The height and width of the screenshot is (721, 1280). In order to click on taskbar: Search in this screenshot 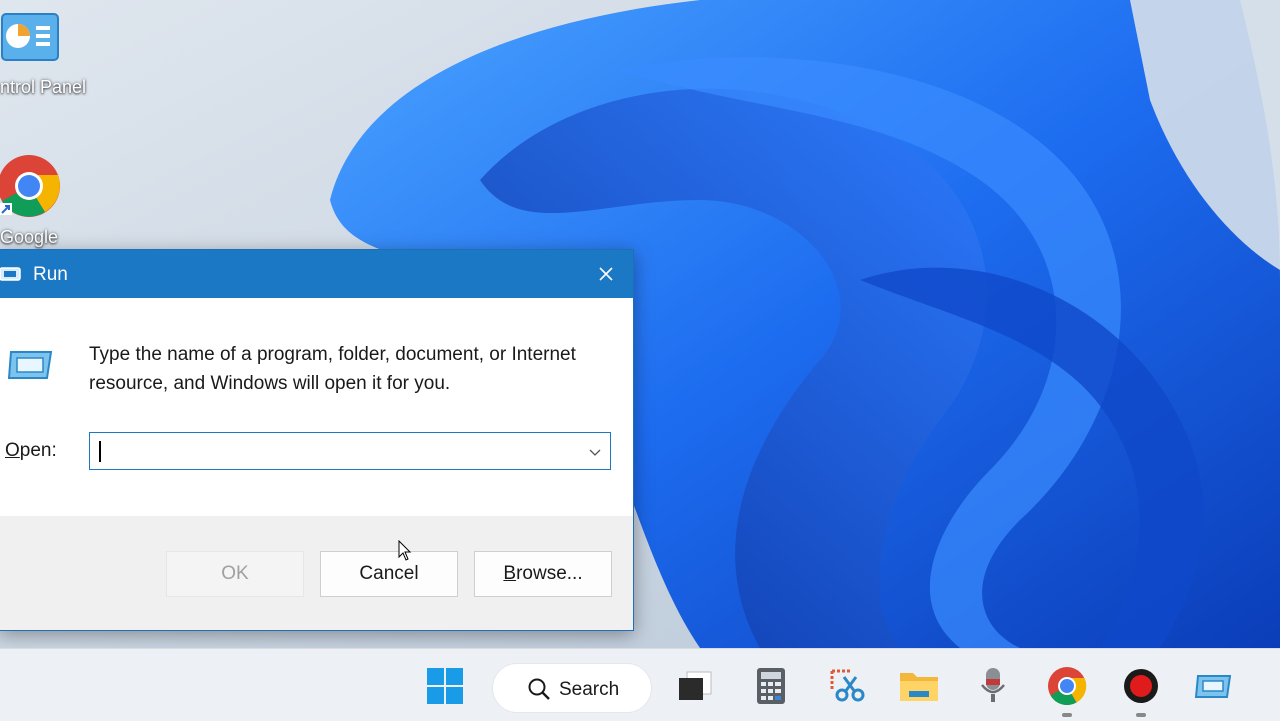, I will do `click(640, 684)`.